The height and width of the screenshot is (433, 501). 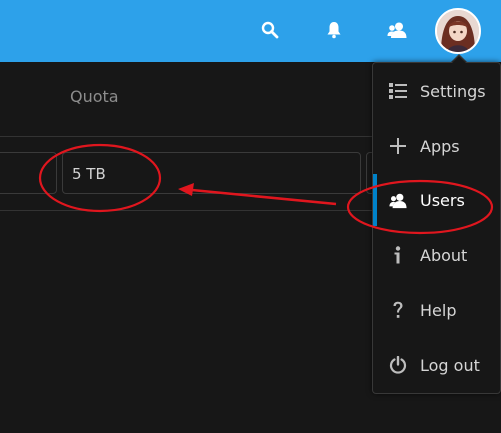 I want to click on menu-item-apps: Apps, so click(x=436, y=146).